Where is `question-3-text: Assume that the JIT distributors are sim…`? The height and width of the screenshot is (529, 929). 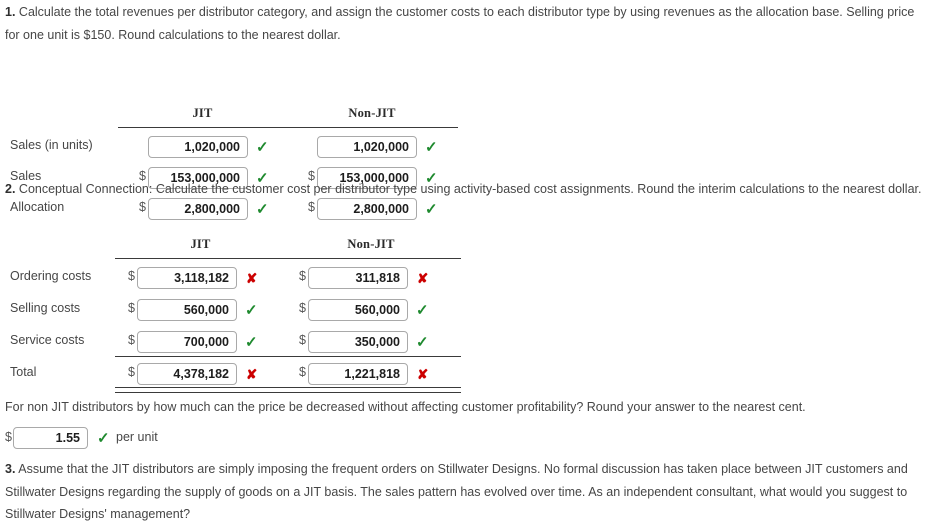
question-3-text: Assume that the JIT distributors are sim… is located at coordinates (456, 491).